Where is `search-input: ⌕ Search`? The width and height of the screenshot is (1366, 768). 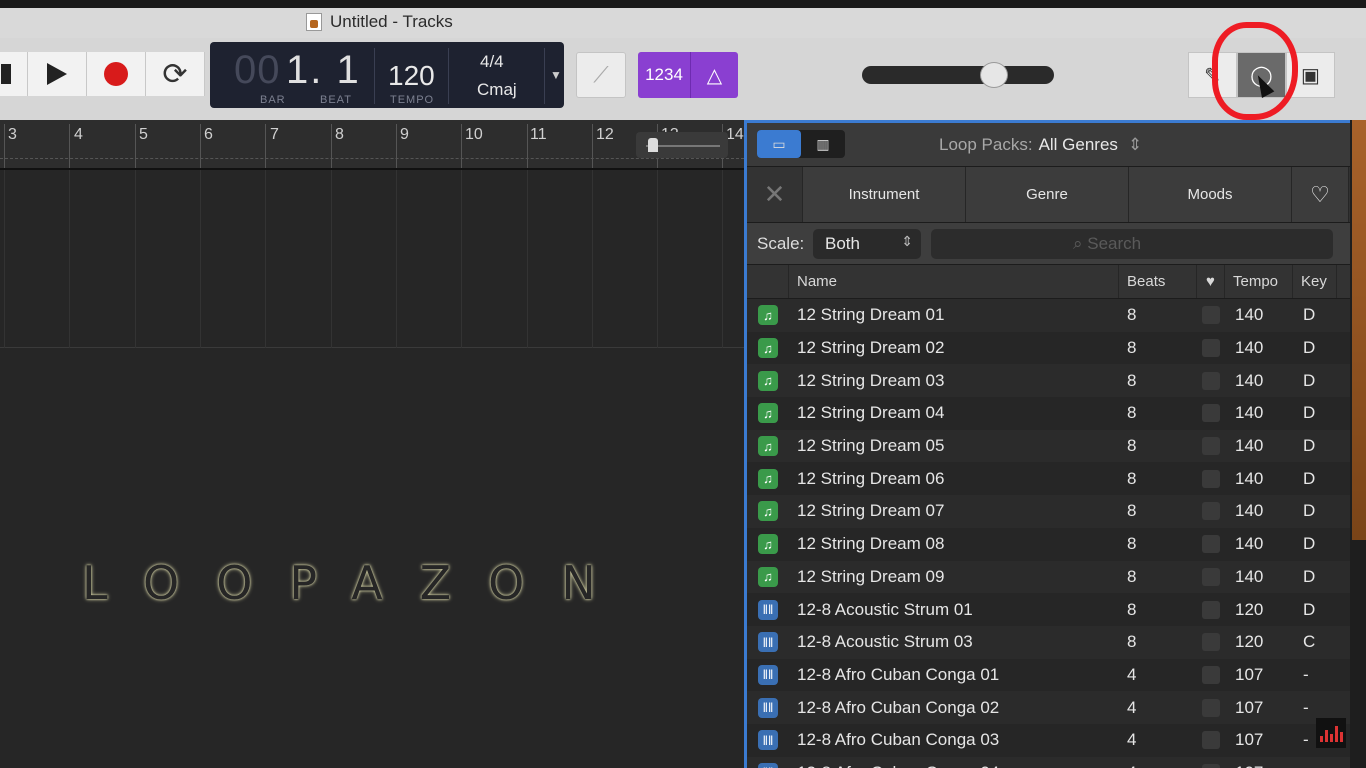
search-input: ⌕ Search is located at coordinates (1132, 244).